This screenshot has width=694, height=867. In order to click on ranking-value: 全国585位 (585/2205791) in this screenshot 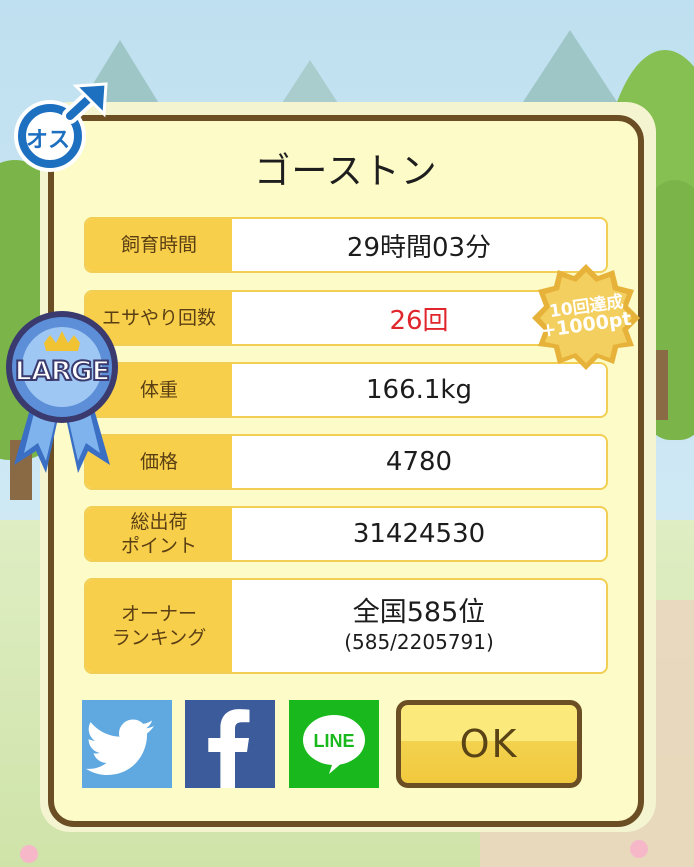, I will do `click(419, 626)`.